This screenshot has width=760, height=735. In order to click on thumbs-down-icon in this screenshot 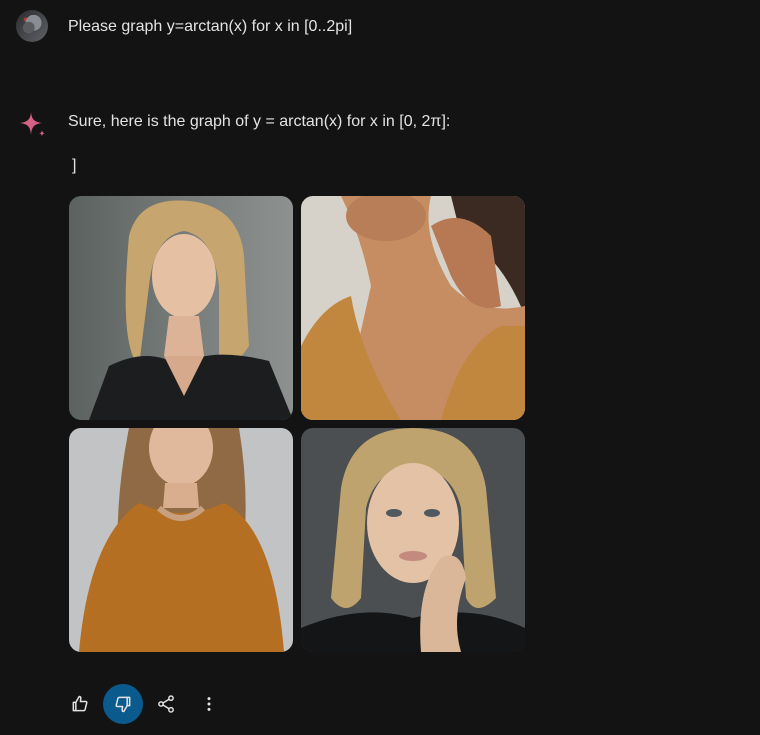, I will do `click(123, 704)`.